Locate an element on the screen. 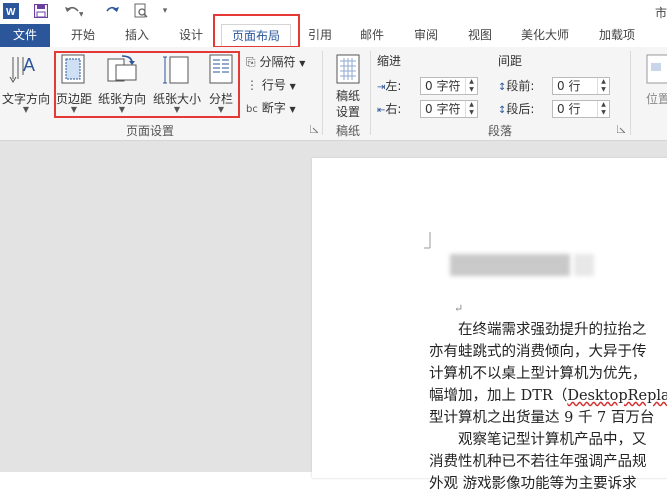 This screenshot has height=493, width=667. tab-file: 文件 is located at coordinates (25, 35).